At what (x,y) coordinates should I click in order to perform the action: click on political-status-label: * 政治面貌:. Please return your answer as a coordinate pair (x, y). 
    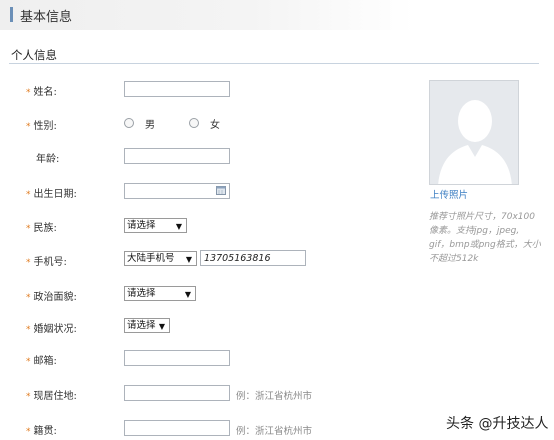
    Looking at the image, I should click on (51, 297).